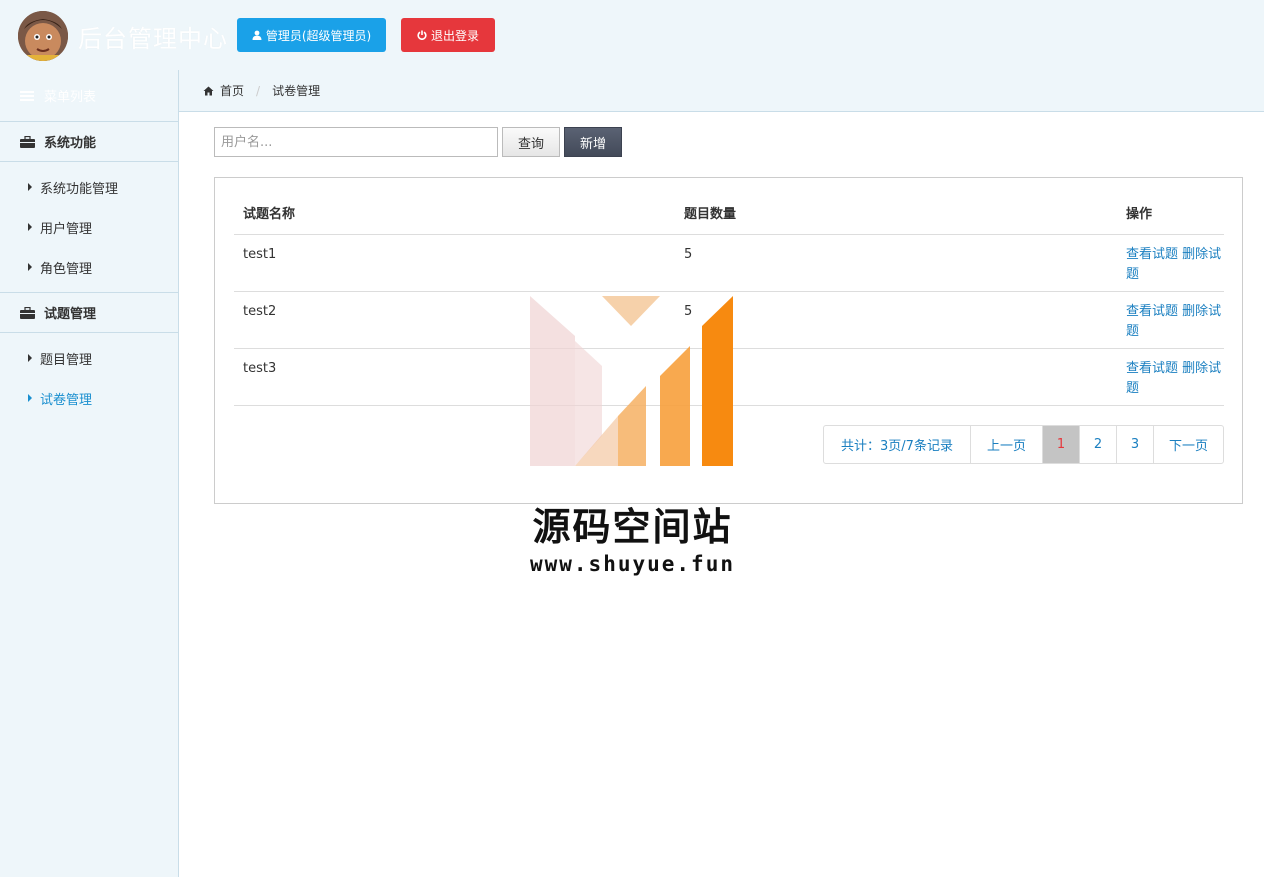 The image size is (1264, 877). What do you see at coordinates (422, 35) in the screenshot?
I see `power-icon` at bounding box center [422, 35].